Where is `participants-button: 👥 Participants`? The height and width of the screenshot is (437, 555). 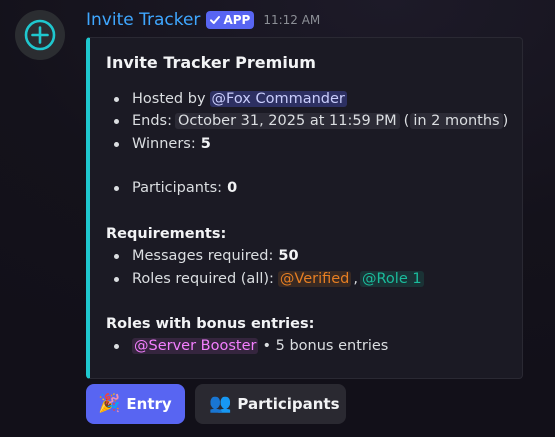 participants-button: 👥 Participants is located at coordinates (270, 404).